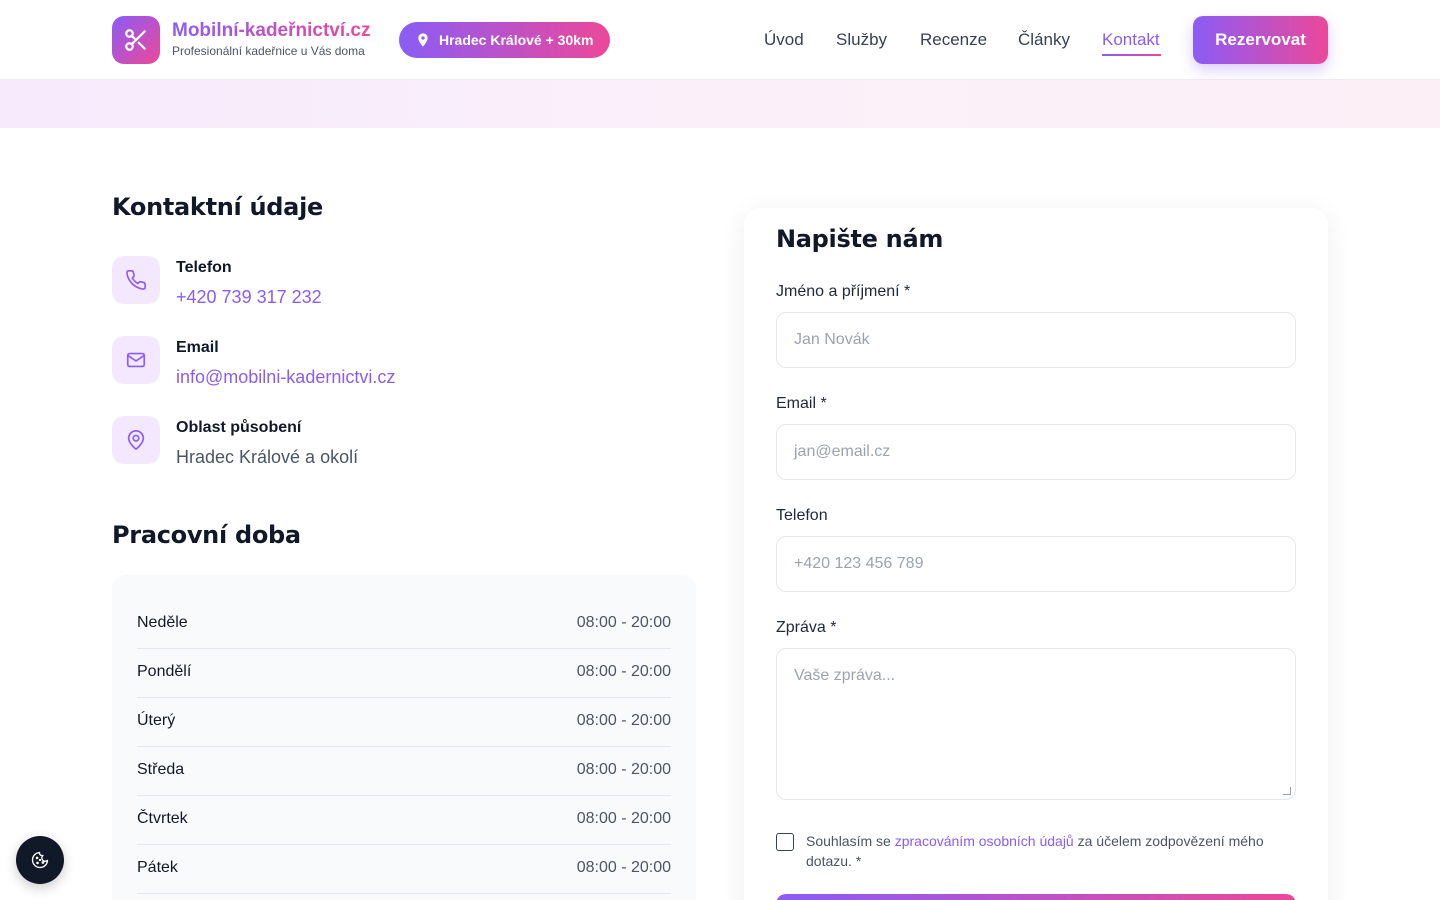 This screenshot has width=1440, height=900. Describe the element at coordinates (404, 771) in the screenshot. I see `hours-row: Středa 08:00 - 20:00` at that location.